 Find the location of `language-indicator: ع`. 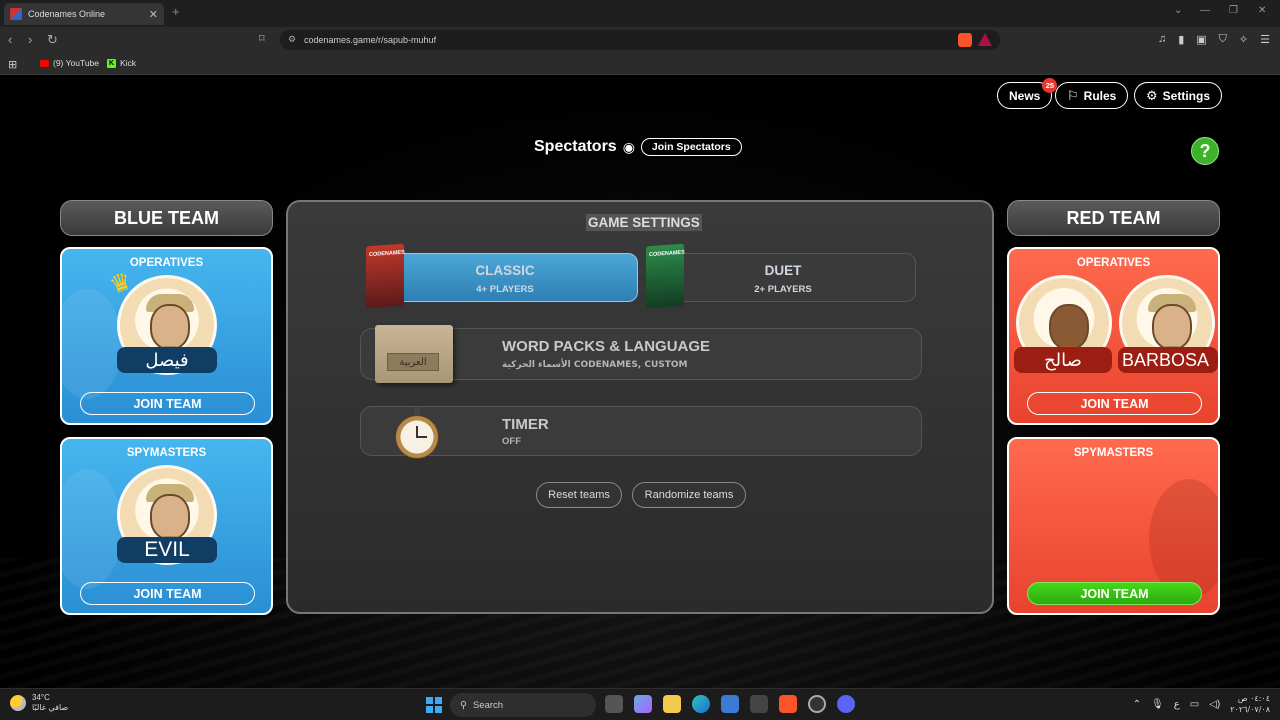

language-indicator: ع is located at coordinates (1177, 704).